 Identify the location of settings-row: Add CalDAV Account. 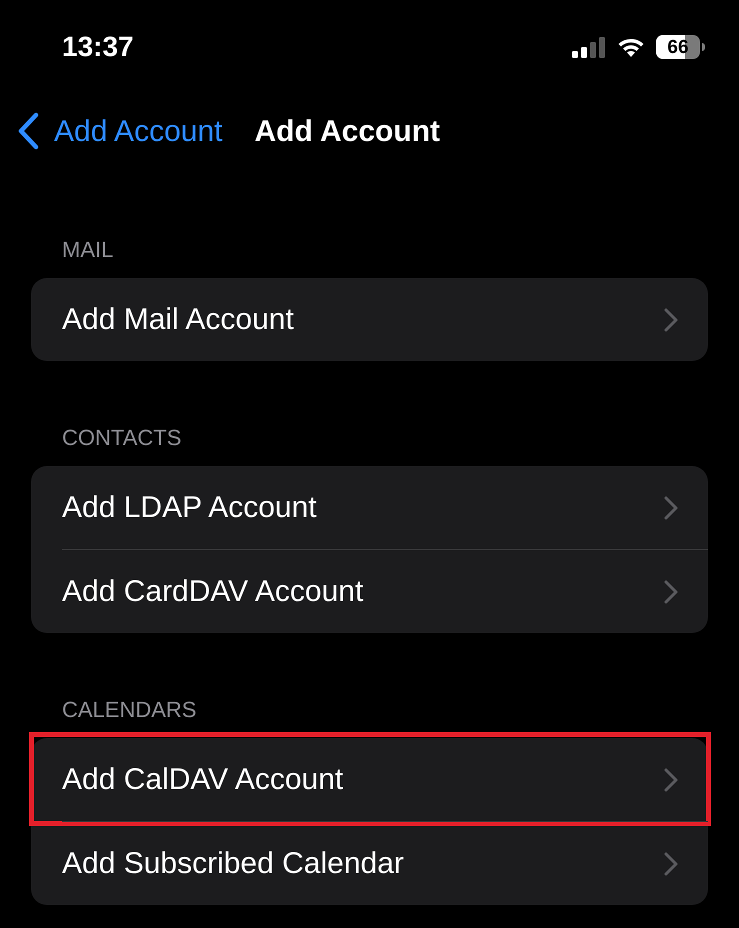
(369, 779).